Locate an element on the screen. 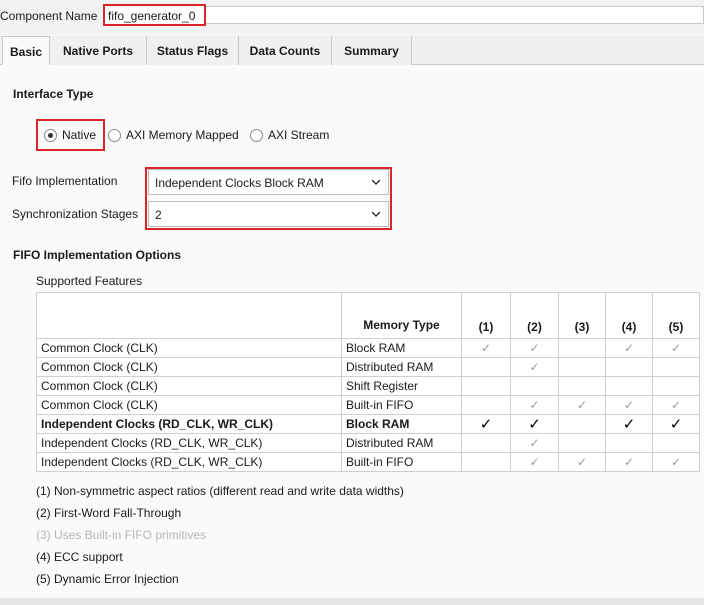 This screenshot has height=605, width=704. footnote-5: (5) Dynamic Error Injection is located at coordinates (107, 579).